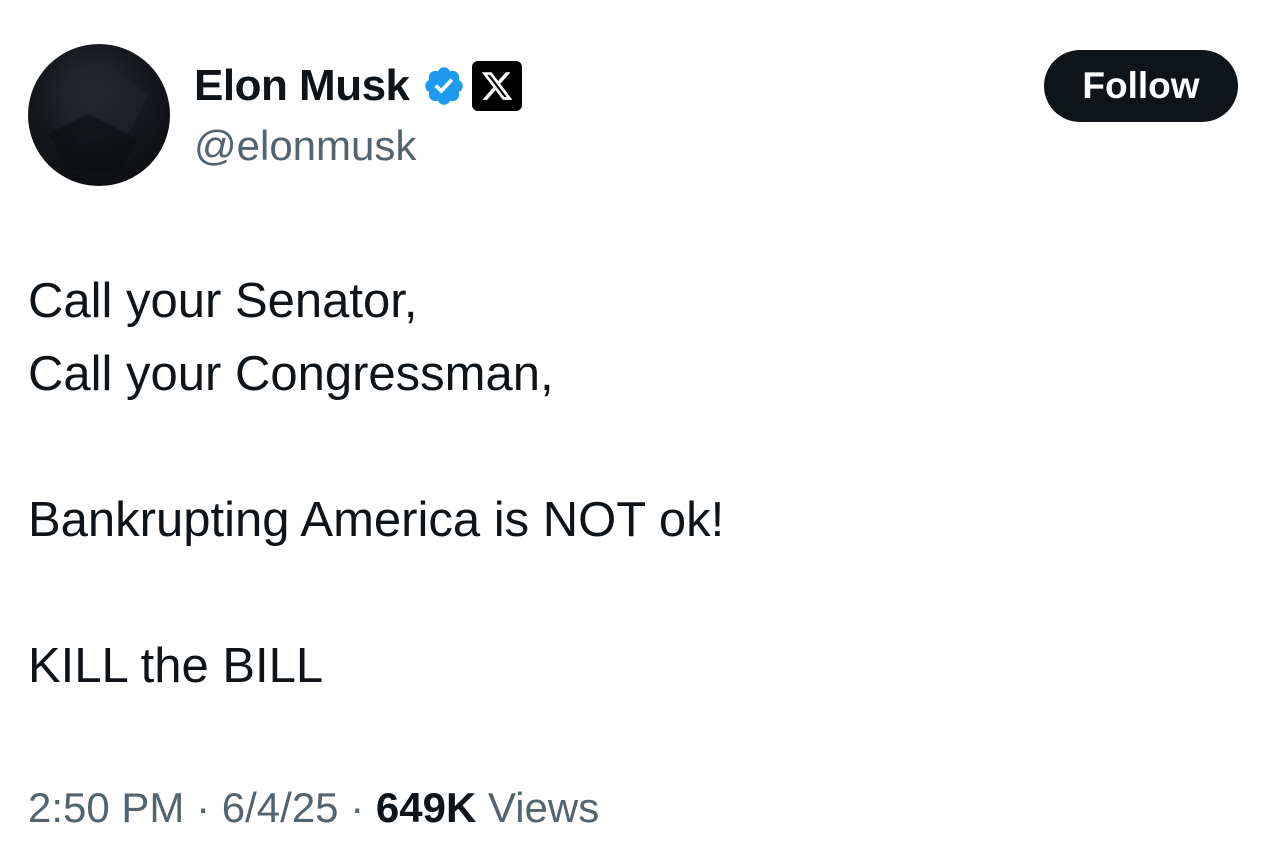 This screenshot has width=1264, height=863. What do you see at coordinates (106, 807) in the screenshot?
I see `tweet-time: 2:50 PM` at bounding box center [106, 807].